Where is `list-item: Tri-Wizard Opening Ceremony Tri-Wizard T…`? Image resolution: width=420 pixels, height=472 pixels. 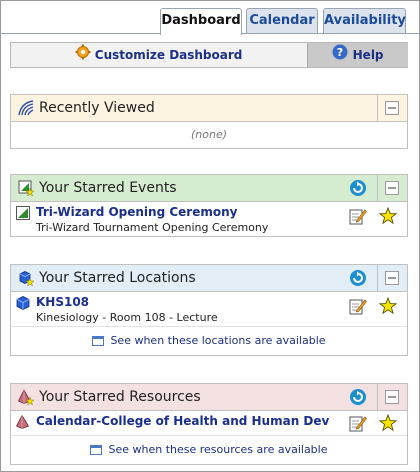
list-item: Tri-Wizard Opening Ceremony Tri-Wizard T… is located at coordinates (209, 219).